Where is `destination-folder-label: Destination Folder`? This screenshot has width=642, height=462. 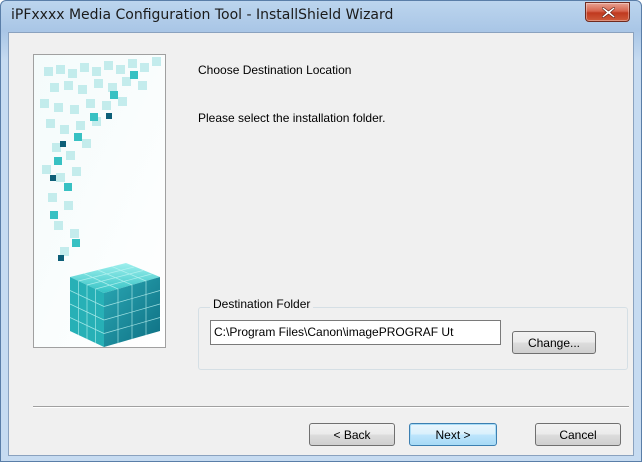
destination-folder-label: Destination Folder is located at coordinates (262, 304).